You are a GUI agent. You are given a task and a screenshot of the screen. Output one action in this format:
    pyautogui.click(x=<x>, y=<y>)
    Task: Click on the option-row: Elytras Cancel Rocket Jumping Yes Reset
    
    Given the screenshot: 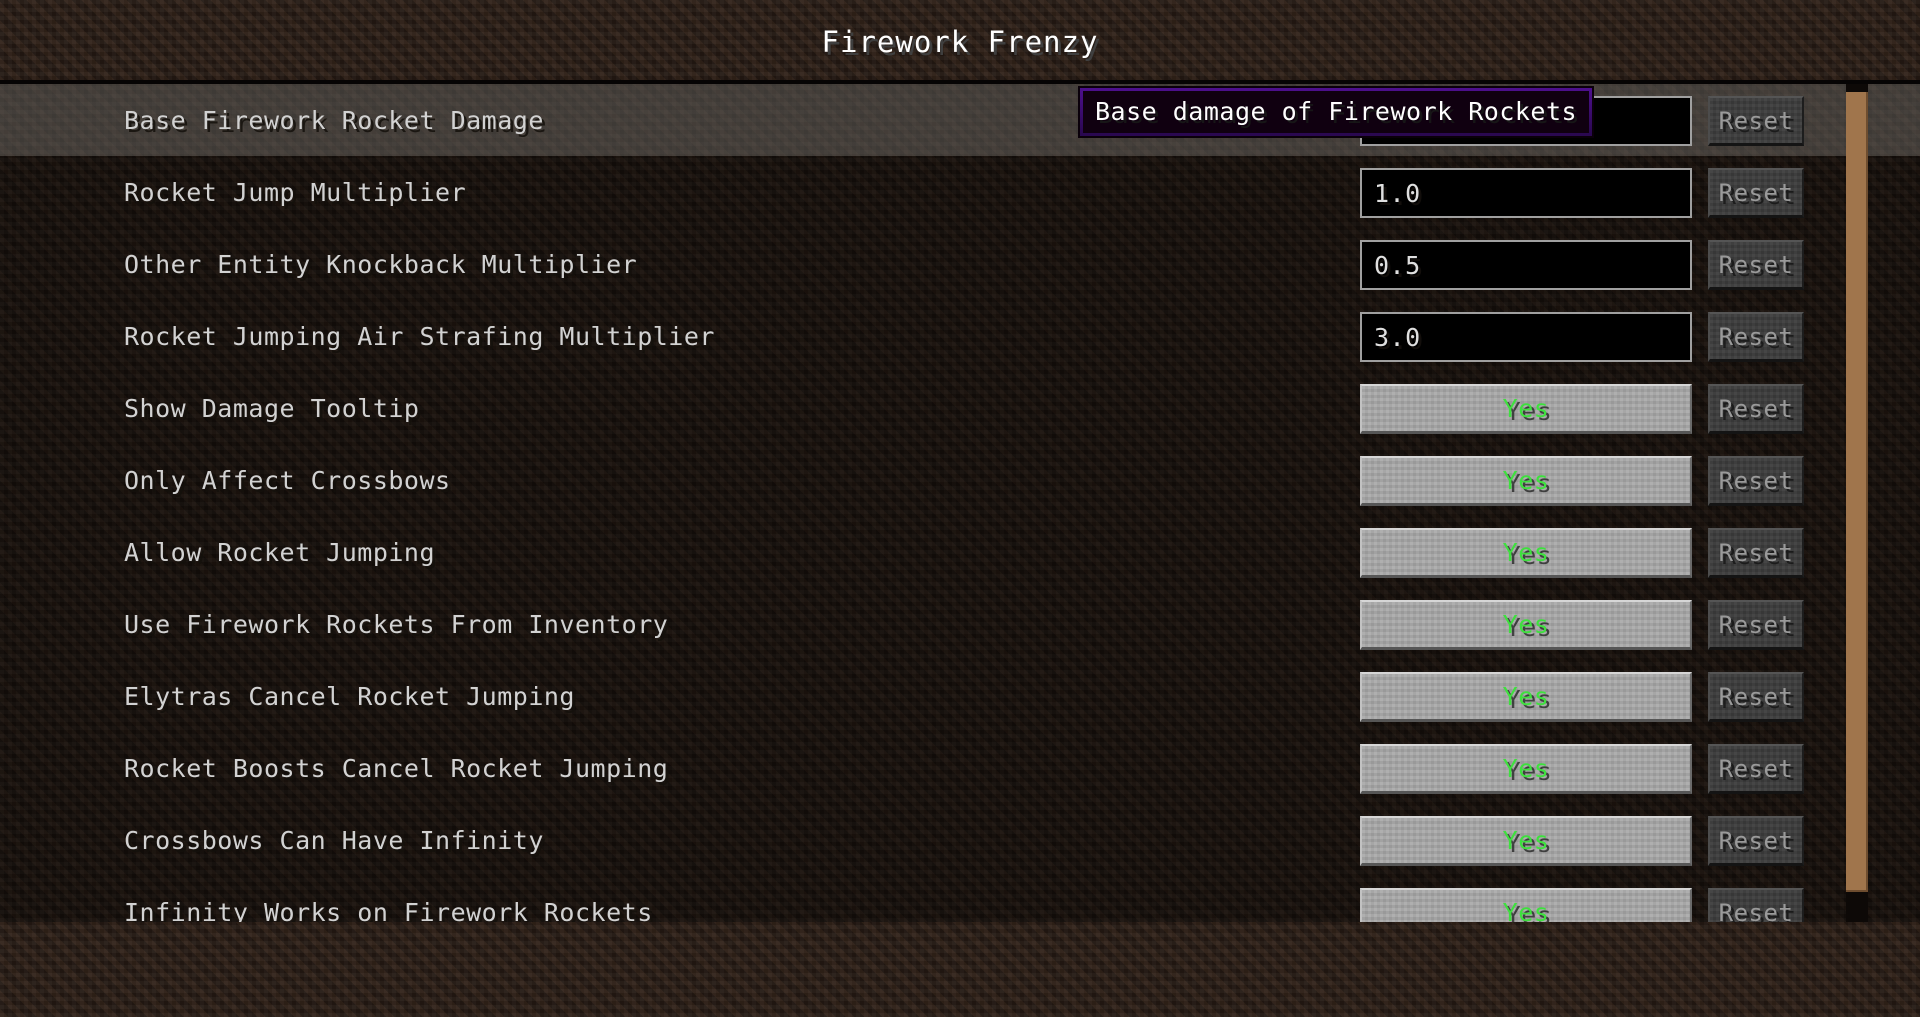 What is the action you would take?
    pyautogui.click(x=960, y=696)
    